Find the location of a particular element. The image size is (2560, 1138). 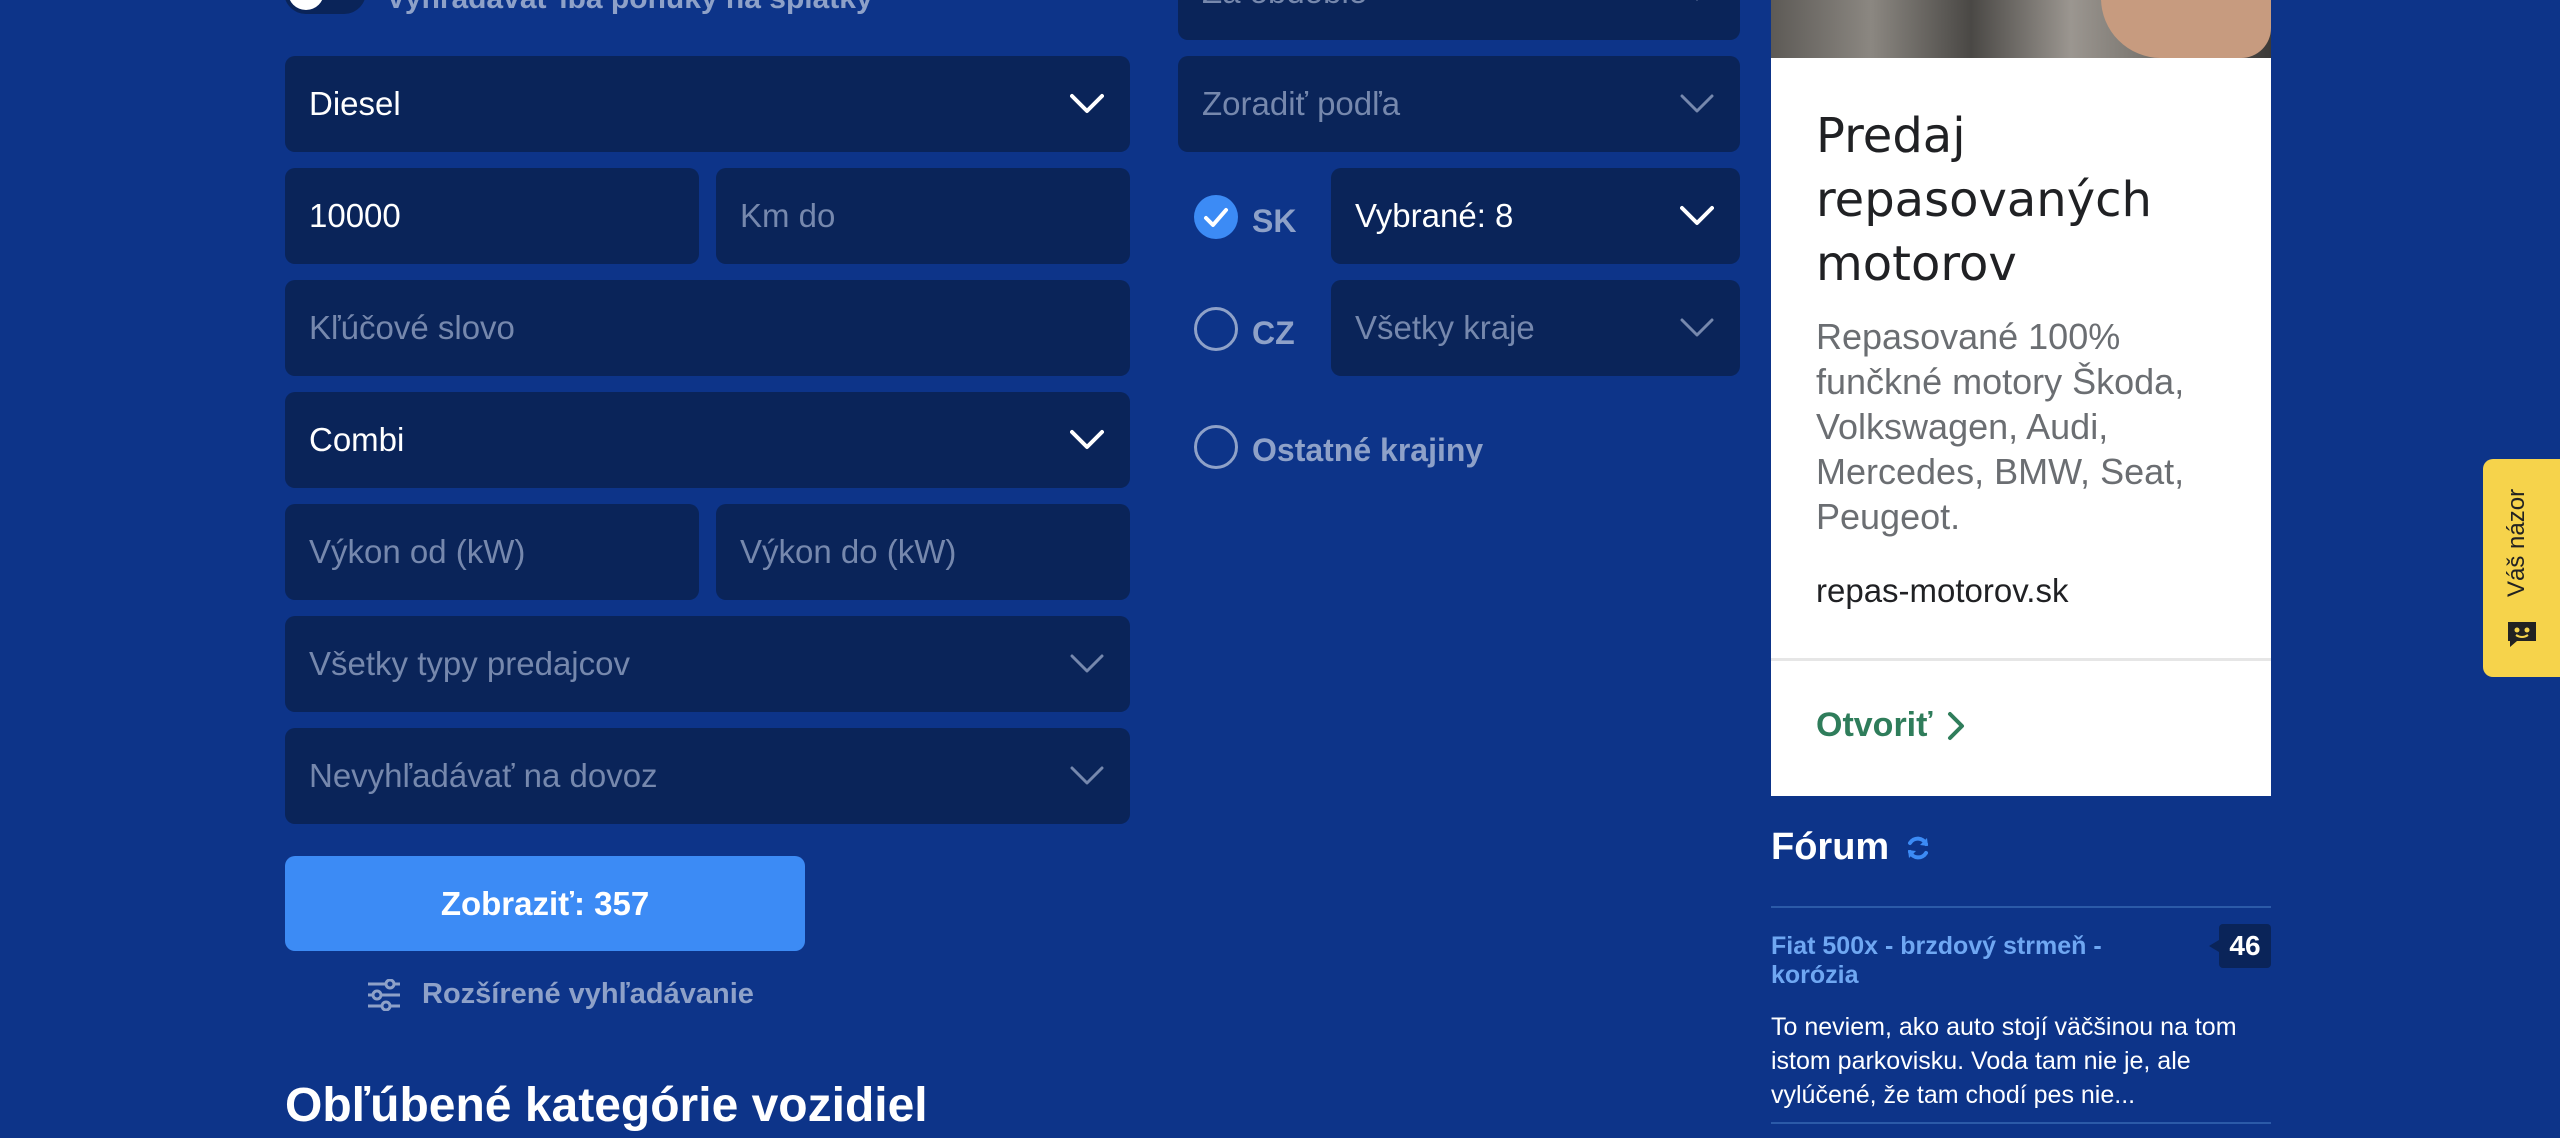

forum-reply-count: 46 is located at coordinates (2240, 946).